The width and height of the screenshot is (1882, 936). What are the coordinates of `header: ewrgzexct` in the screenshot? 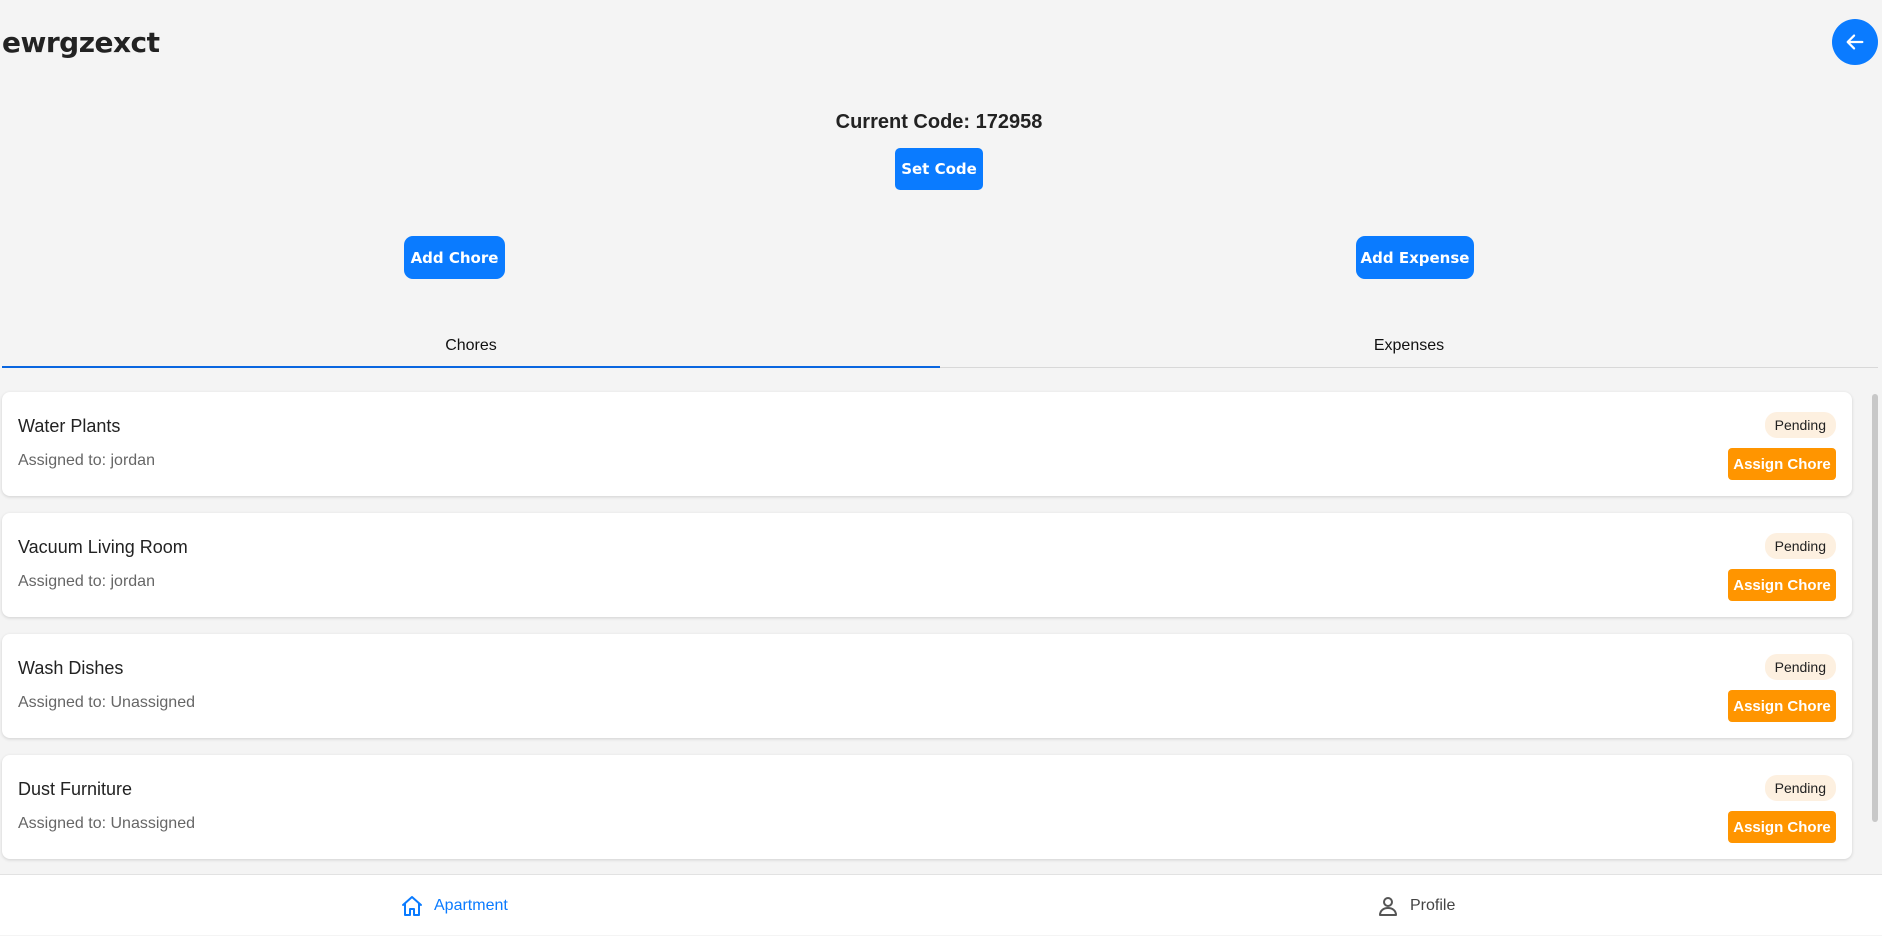 It's located at (941, 42).